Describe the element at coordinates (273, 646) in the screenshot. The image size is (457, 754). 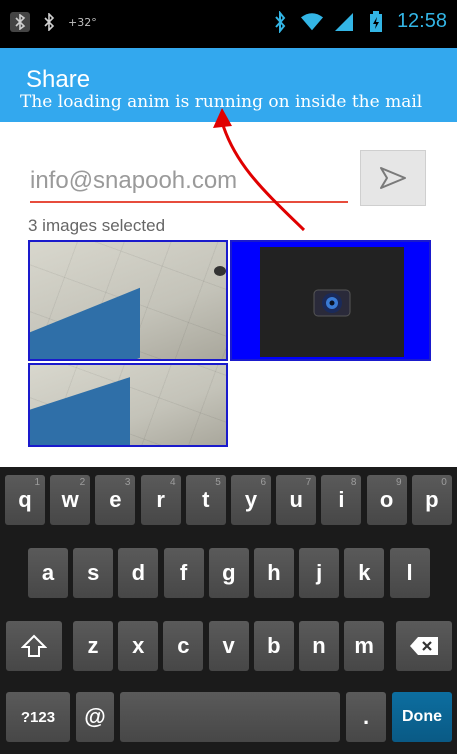
I see `key-b: b` at that location.